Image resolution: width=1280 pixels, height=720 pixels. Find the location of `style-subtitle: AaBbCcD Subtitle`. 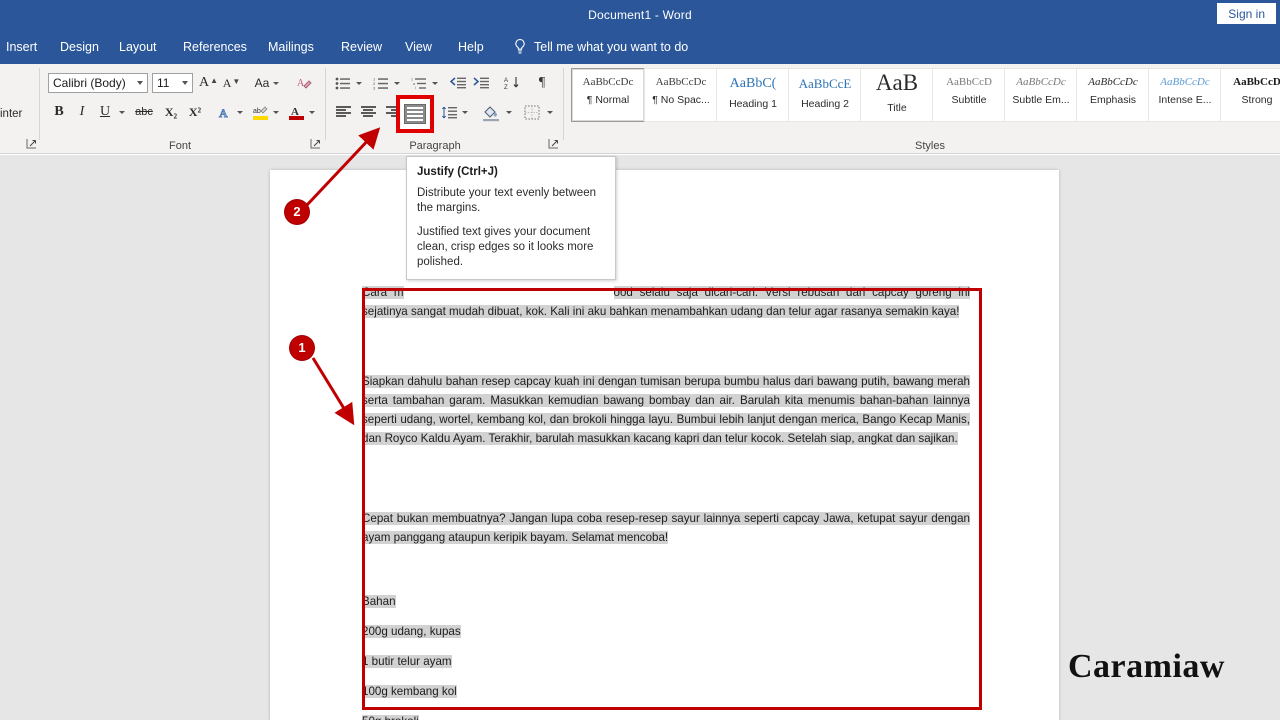

style-subtitle: AaBbCcD Subtitle is located at coordinates (969, 95).